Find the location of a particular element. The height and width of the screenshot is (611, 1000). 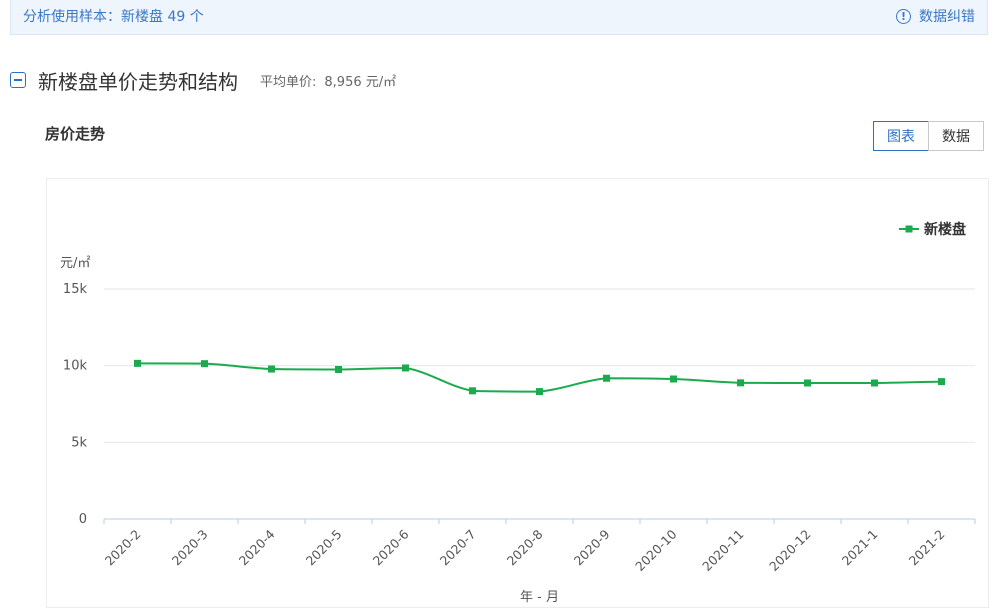

info-circle-icon: ! is located at coordinates (903, 16).